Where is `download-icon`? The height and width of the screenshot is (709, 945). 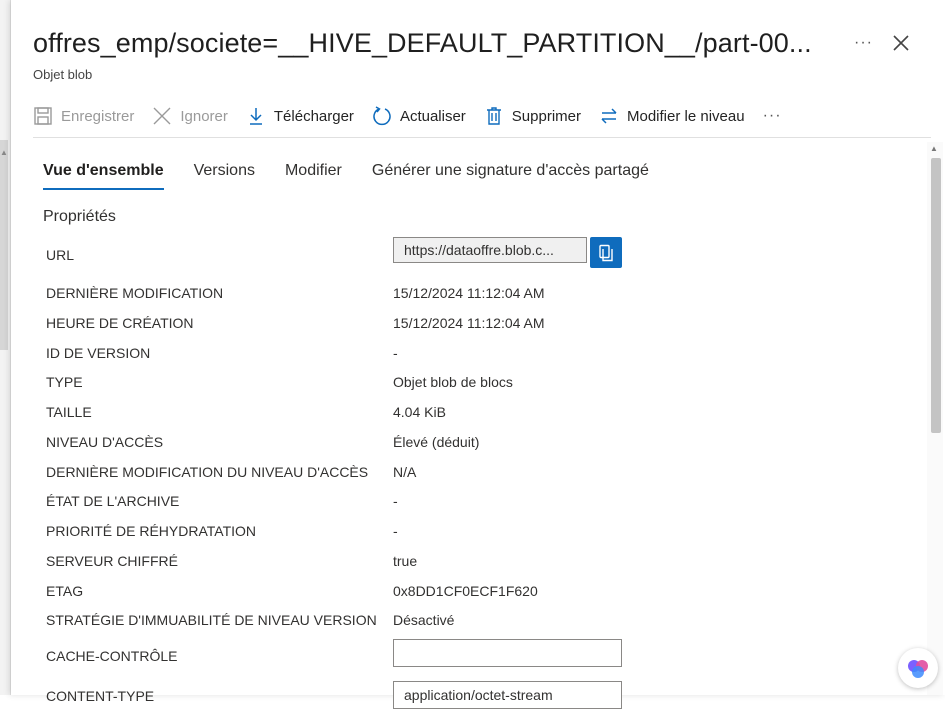 download-icon is located at coordinates (256, 116).